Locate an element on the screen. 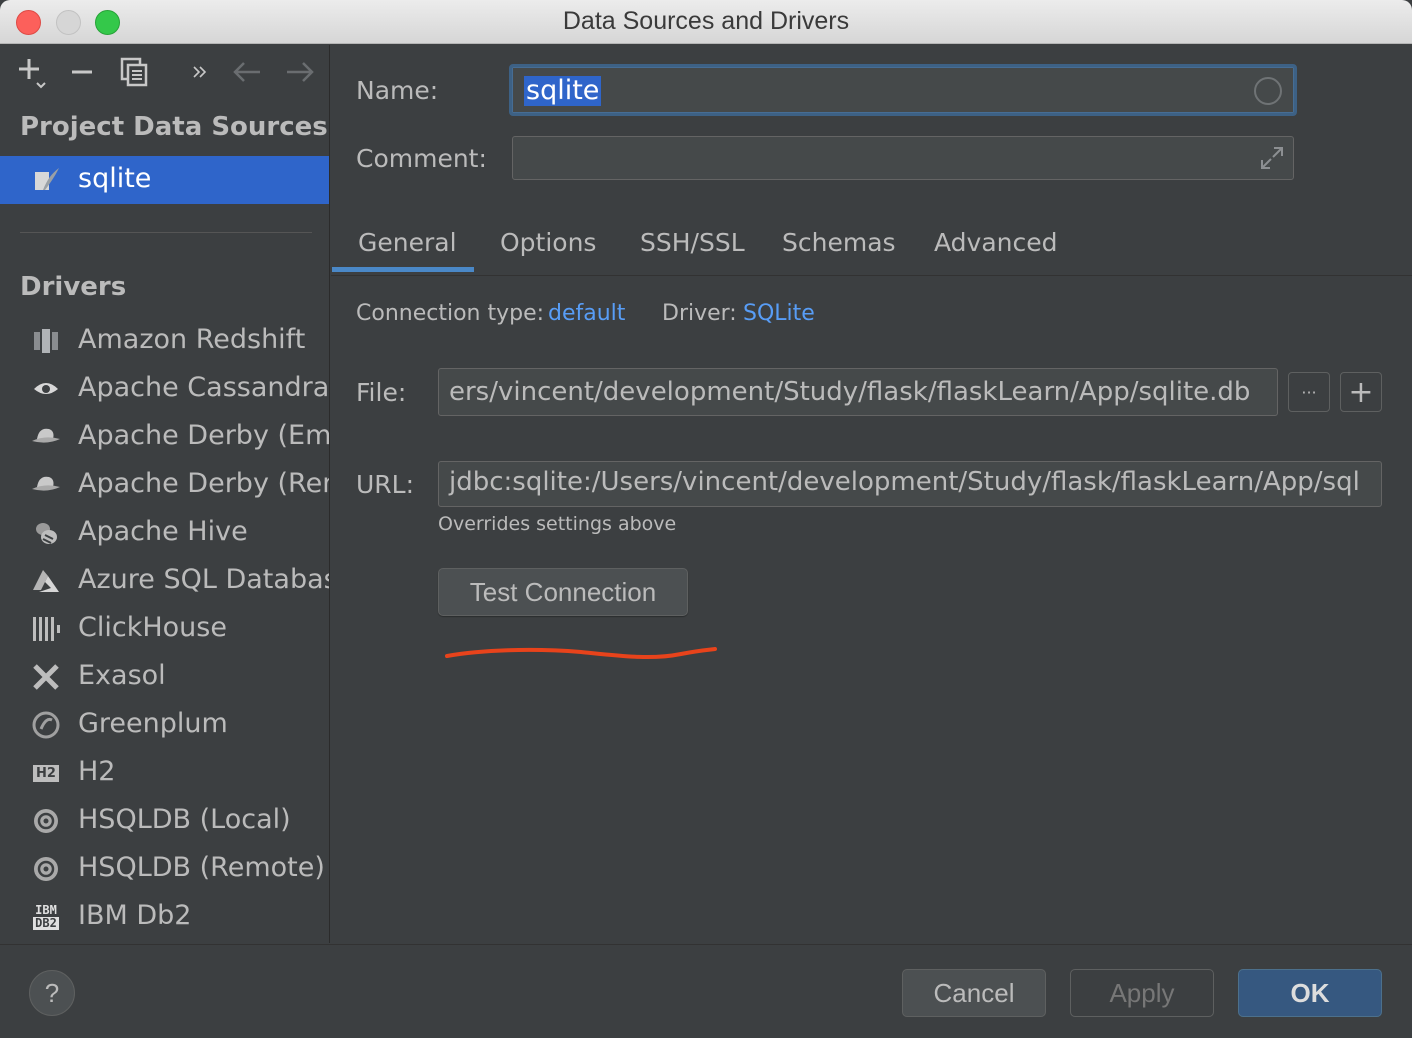  clickhouse-bars-icon is located at coordinates (46, 629).